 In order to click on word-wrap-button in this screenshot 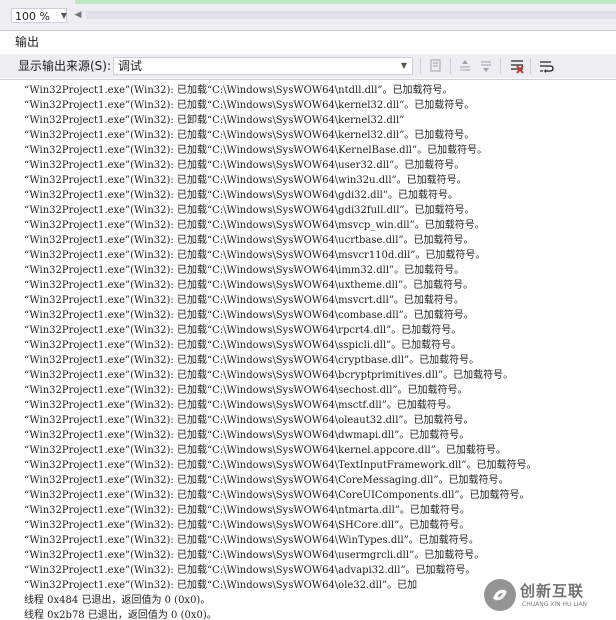, I will do `click(546, 66)`.